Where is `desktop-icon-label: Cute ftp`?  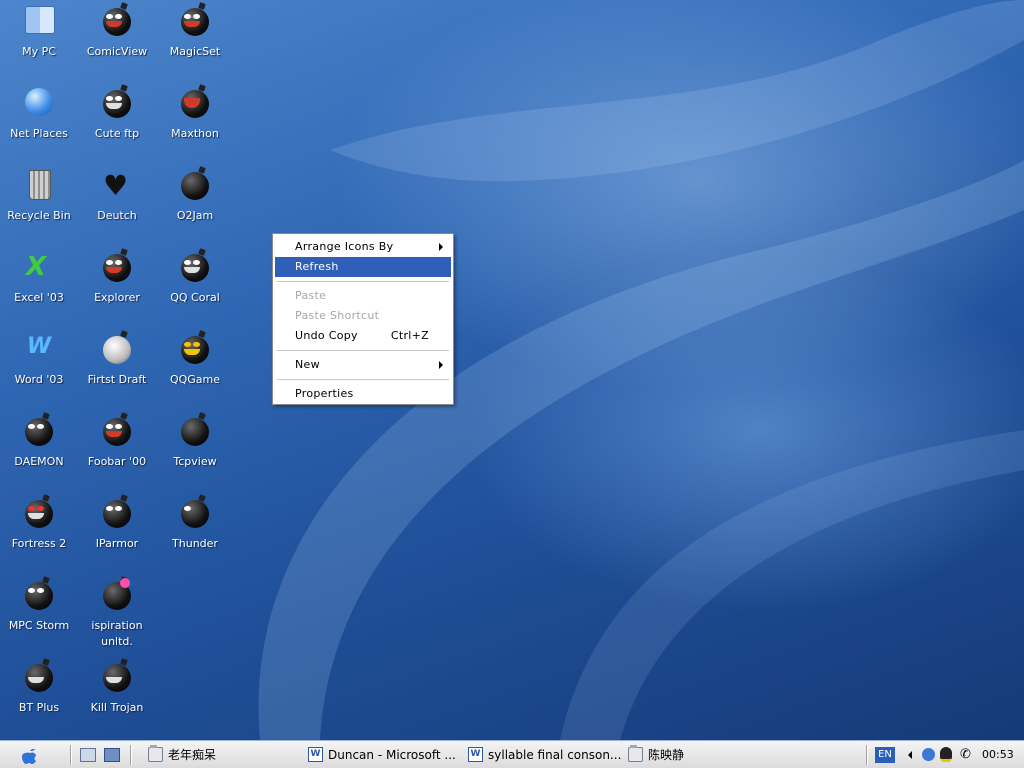 desktop-icon-label: Cute ftp is located at coordinates (117, 133).